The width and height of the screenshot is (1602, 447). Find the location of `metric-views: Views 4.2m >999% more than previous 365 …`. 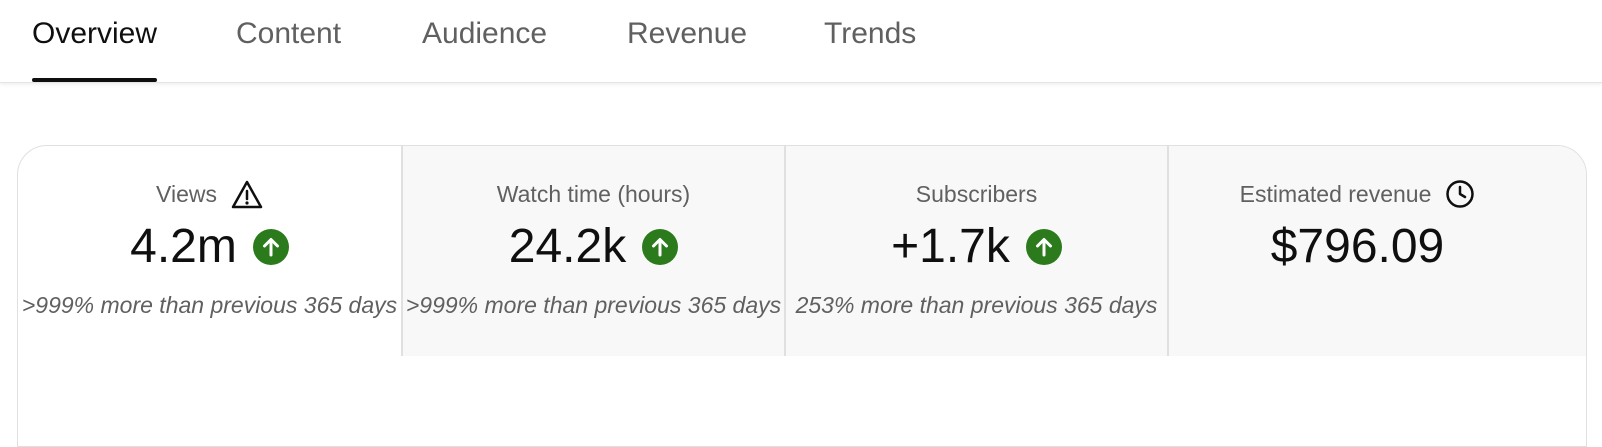

metric-views: Views 4.2m >999% more than previous 365 … is located at coordinates (209, 251).